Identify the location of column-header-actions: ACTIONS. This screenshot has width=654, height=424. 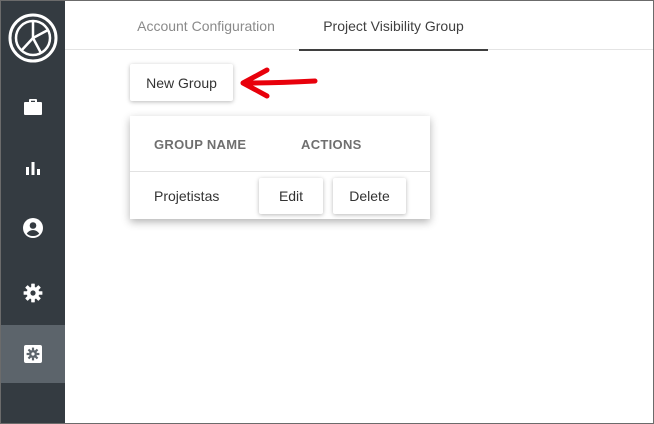
(331, 144).